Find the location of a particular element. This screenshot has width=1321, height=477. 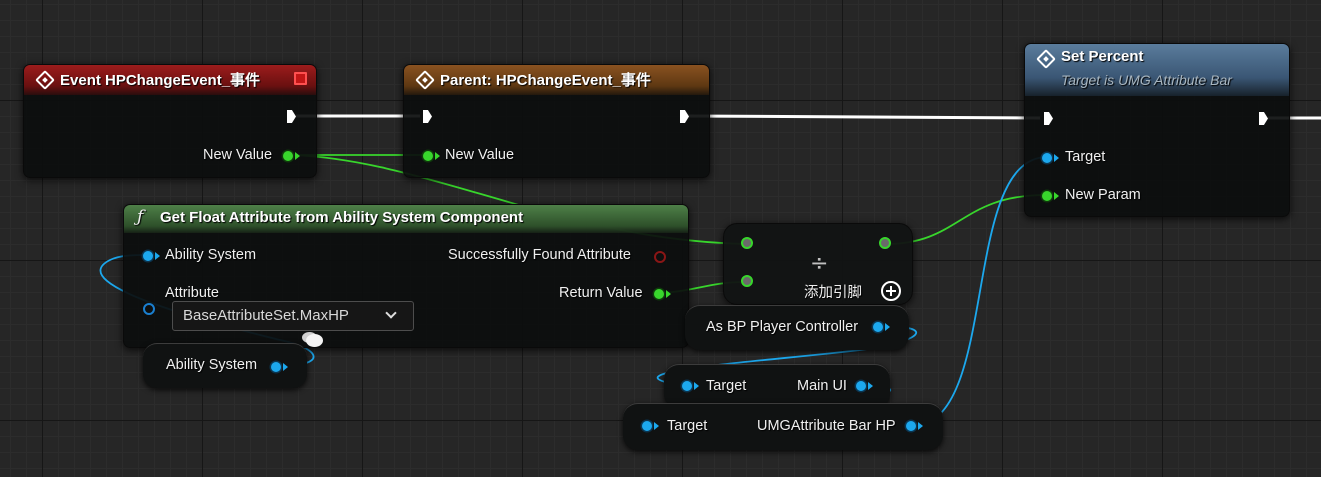

new-value-output-label: New Value is located at coordinates (238, 155).